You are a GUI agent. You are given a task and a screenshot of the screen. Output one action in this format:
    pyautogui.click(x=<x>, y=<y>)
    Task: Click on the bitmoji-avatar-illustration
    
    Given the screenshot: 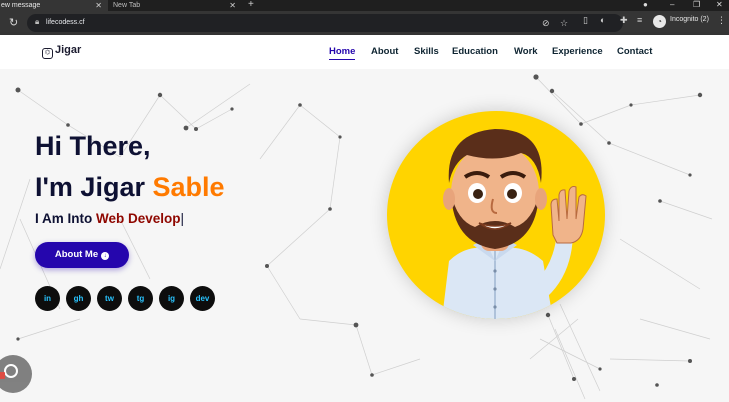 What is the action you would take?
    pyautogui.click(x=514, y=224)
    